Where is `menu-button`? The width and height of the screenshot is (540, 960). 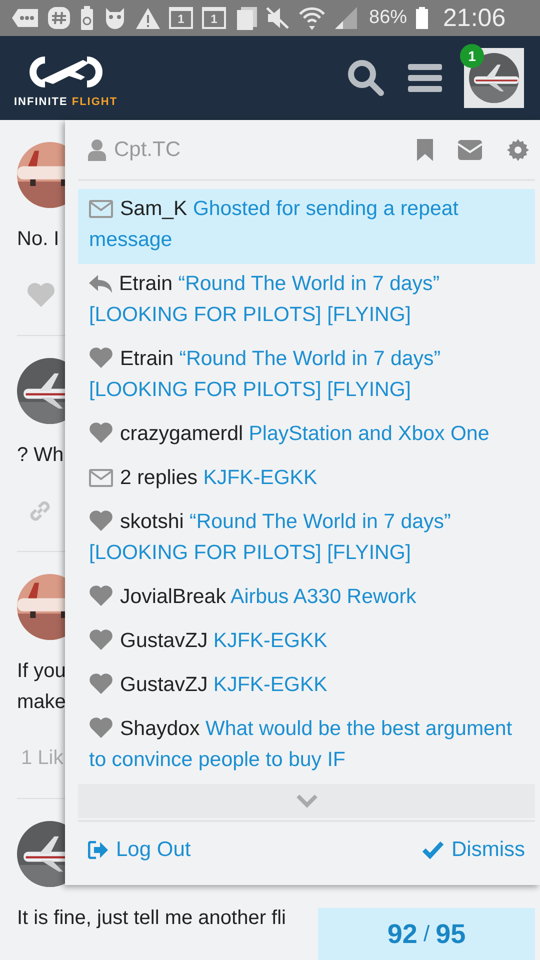
menu-button is located at coordinates (425, 78).